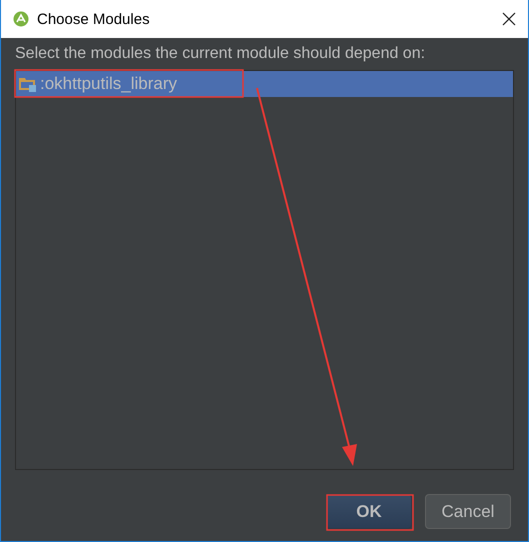 This screenshot has height=542, width=529. I want to click on dialog-button: OK, so click(369, 511).